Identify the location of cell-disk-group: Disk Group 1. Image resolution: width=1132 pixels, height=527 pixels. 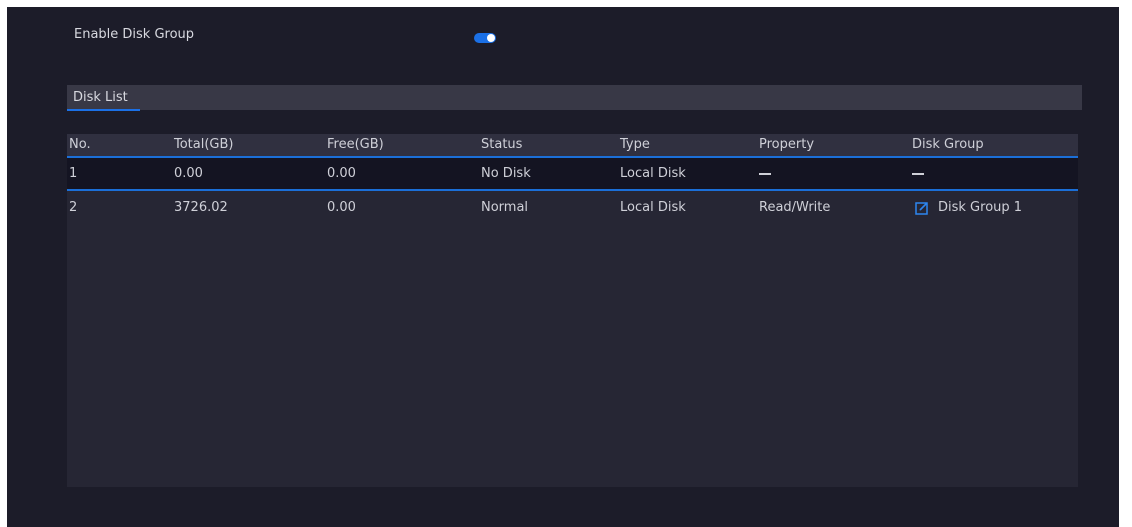
(967, 208).